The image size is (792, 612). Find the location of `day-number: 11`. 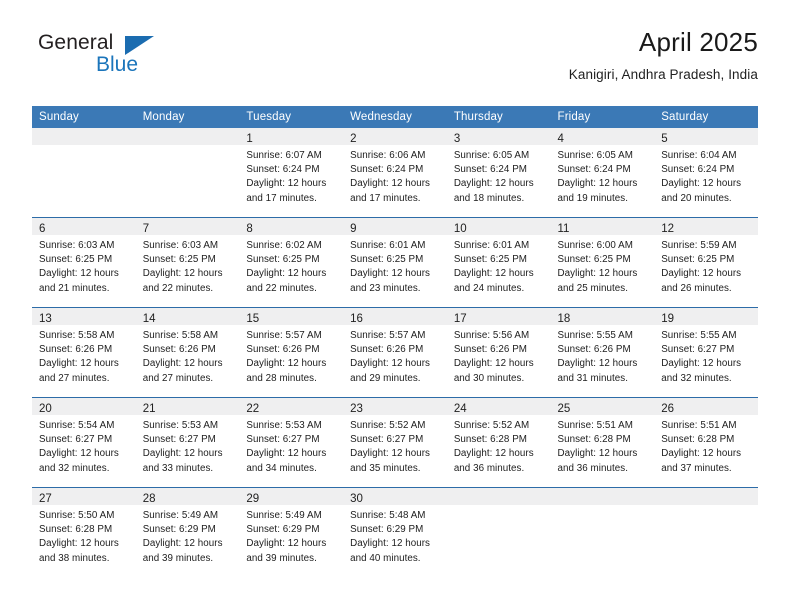

day-number: 11 is located at coordinates (563, 229).